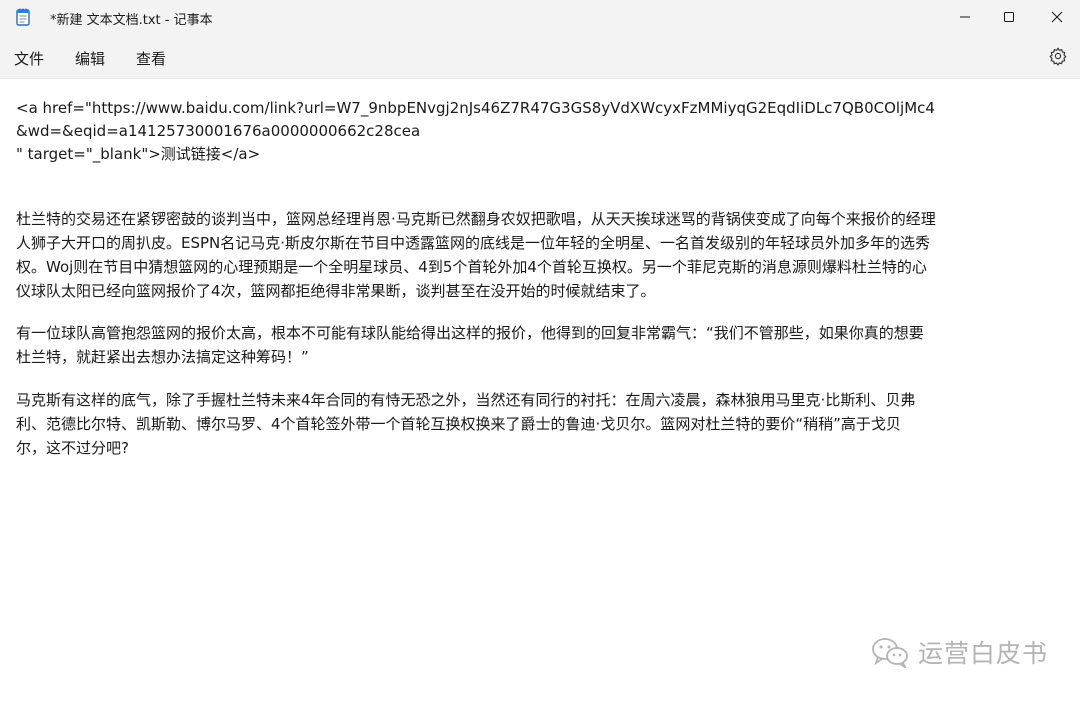  I want to click on minimize-button, so click(965, 17).